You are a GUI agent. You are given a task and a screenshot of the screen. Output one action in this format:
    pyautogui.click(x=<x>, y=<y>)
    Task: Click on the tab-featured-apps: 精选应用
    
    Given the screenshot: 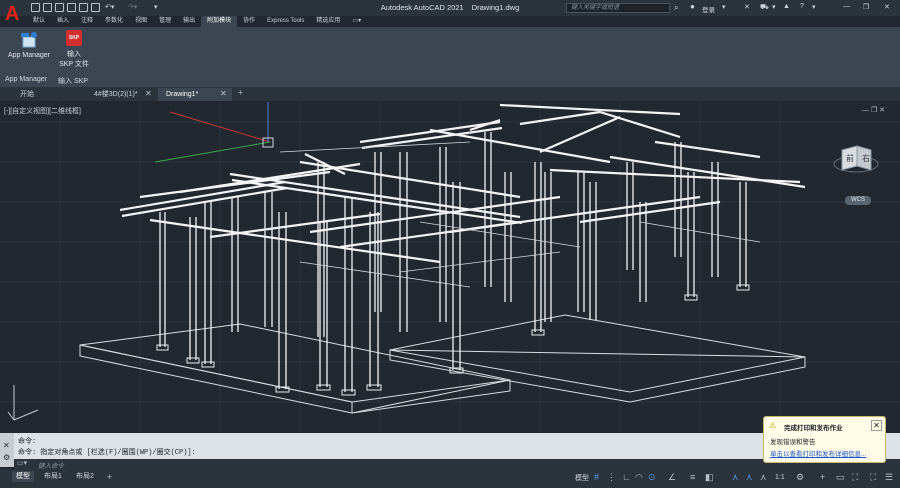 What is the action you would take?
    pyautogui.click(x=328, y=21)
    